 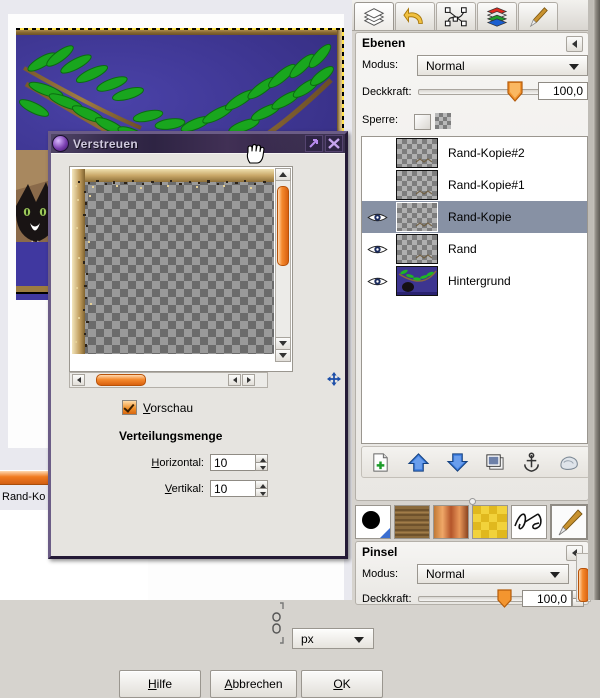 I want to click on lock-alpha-swatch-icon, so click(x=443, y=121).